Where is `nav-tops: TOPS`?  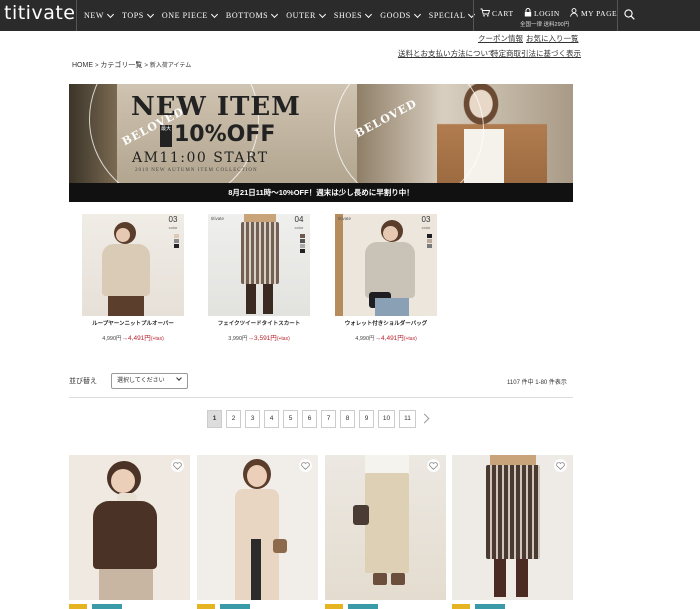
nav-tops: TOPS is located at coordinates (138, 15).